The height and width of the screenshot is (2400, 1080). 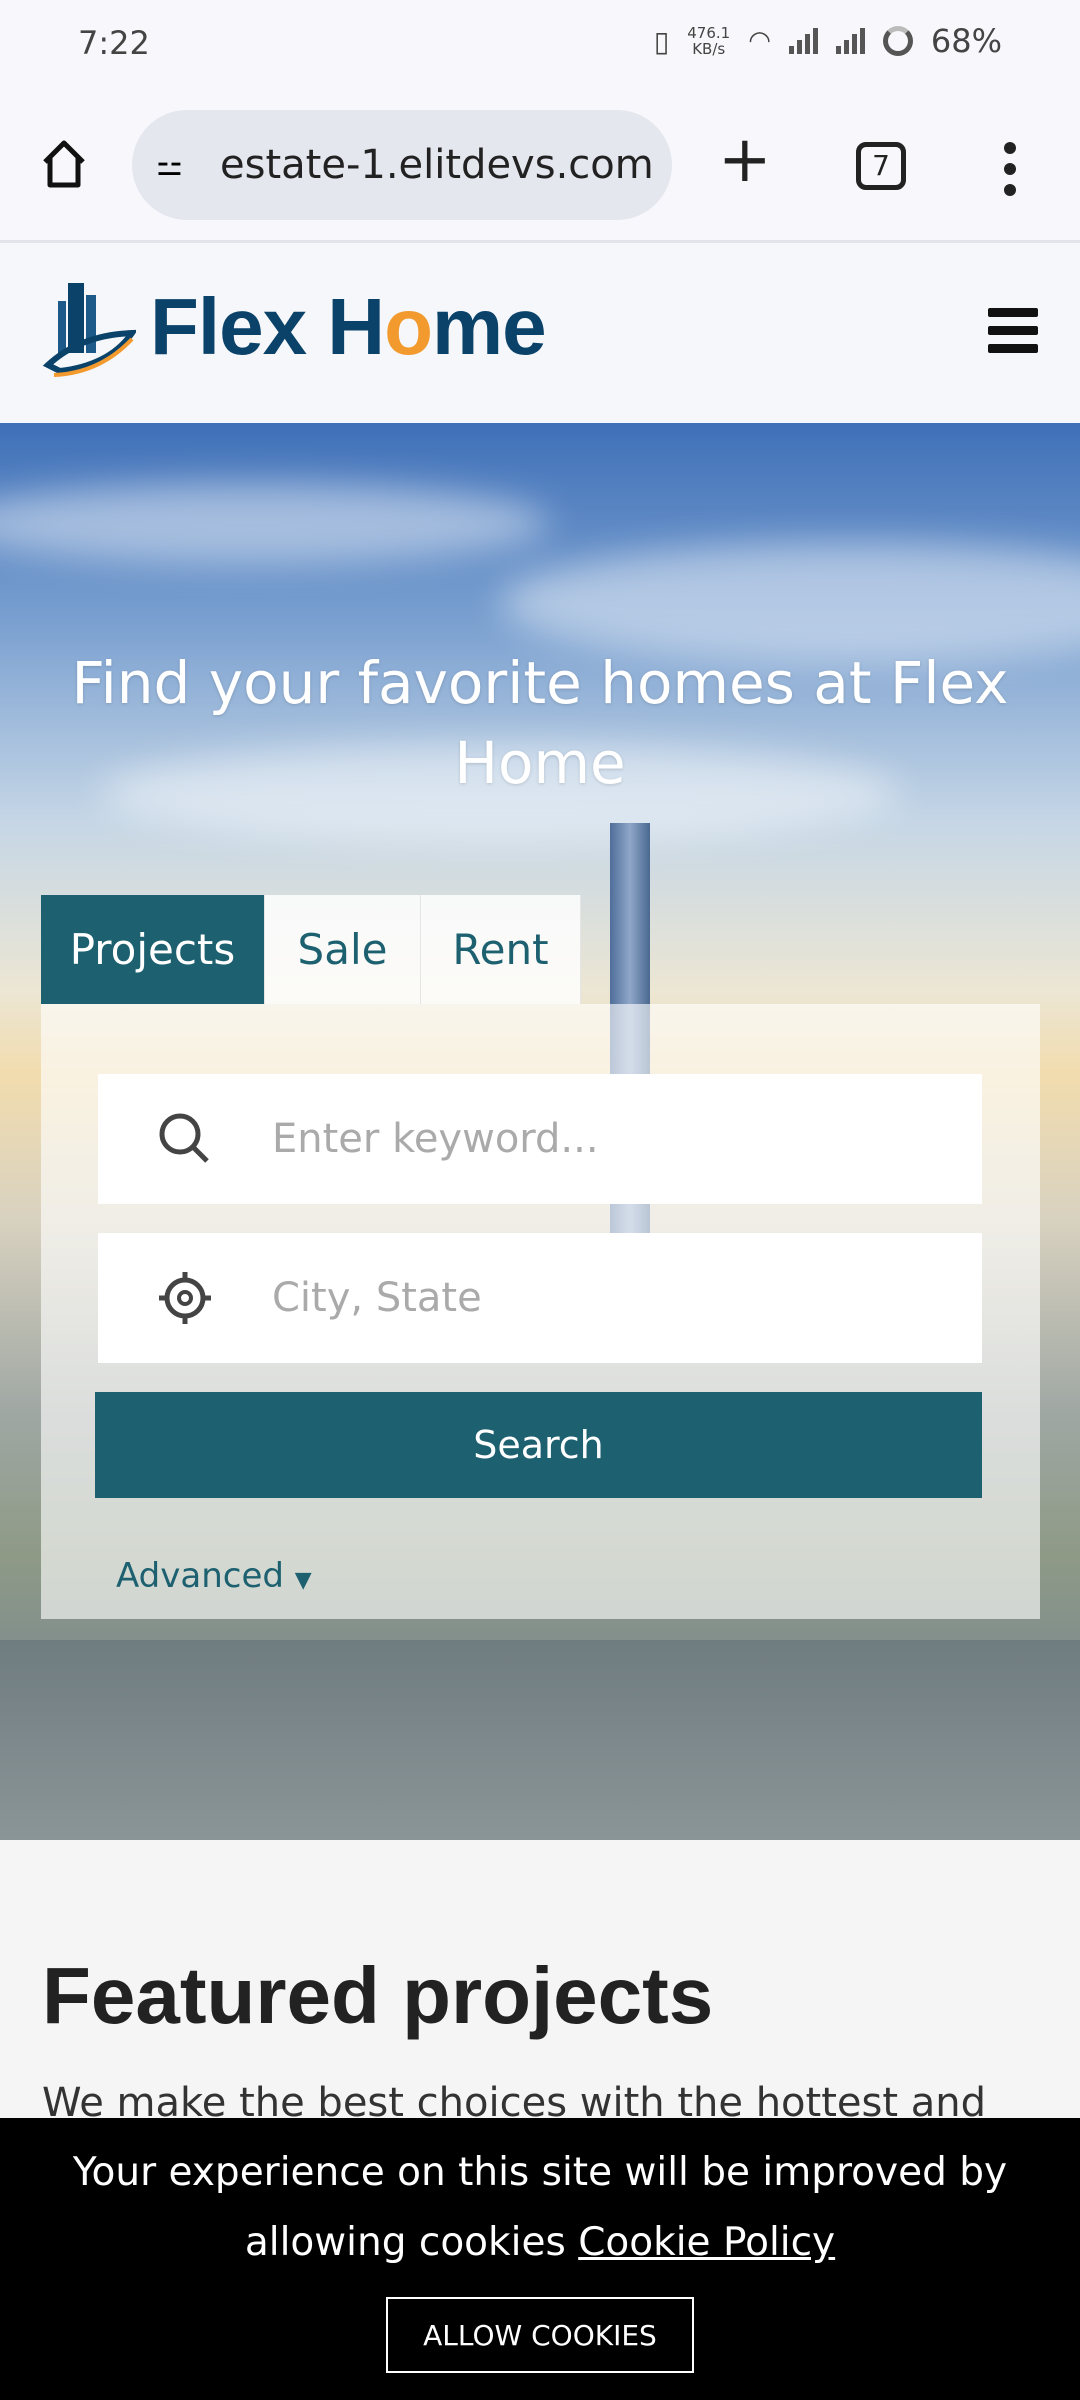 I want to click on tab-switcher-button: 7, so click(x=881, y=166).